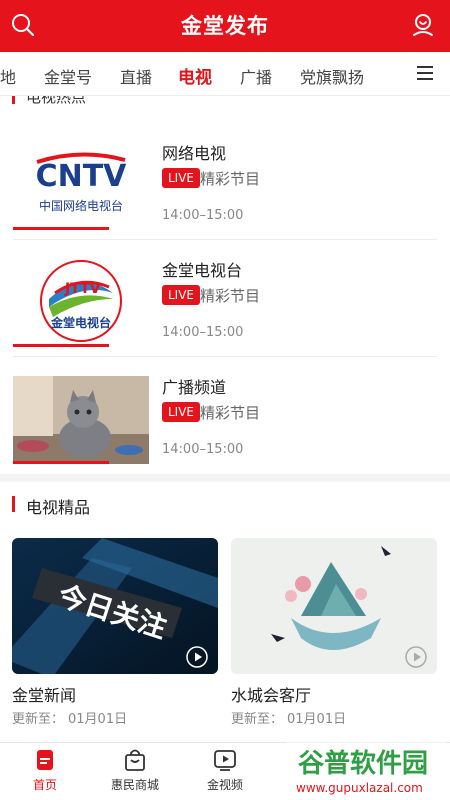 This screenshot has height=800, width=450. What do you see at coordinates (225, 74) in the screenshot?
I see `channel-tabs: 地 金堂号 直播 电视 广播 党旗飘扬` at bounding box center [225, 74].